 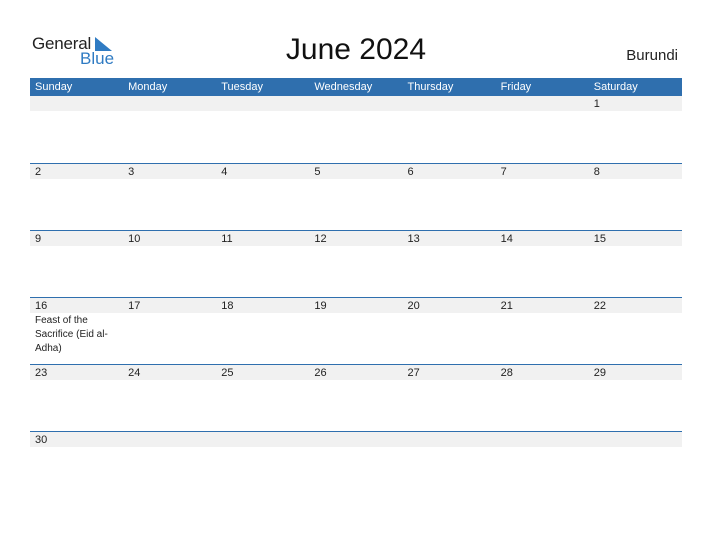 I want to click on day-cell-15: 15, so click(x=635, y=264).